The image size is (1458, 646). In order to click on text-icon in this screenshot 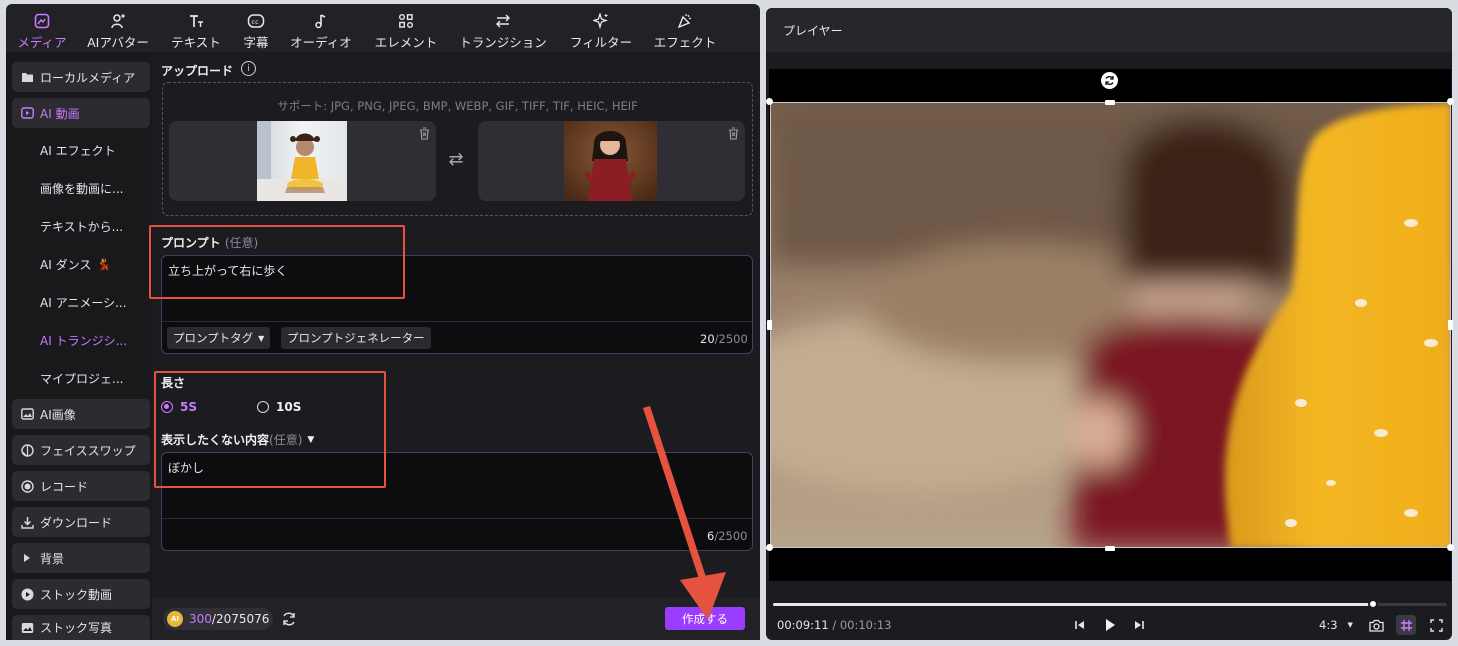, I will do `click(196, 21)`.